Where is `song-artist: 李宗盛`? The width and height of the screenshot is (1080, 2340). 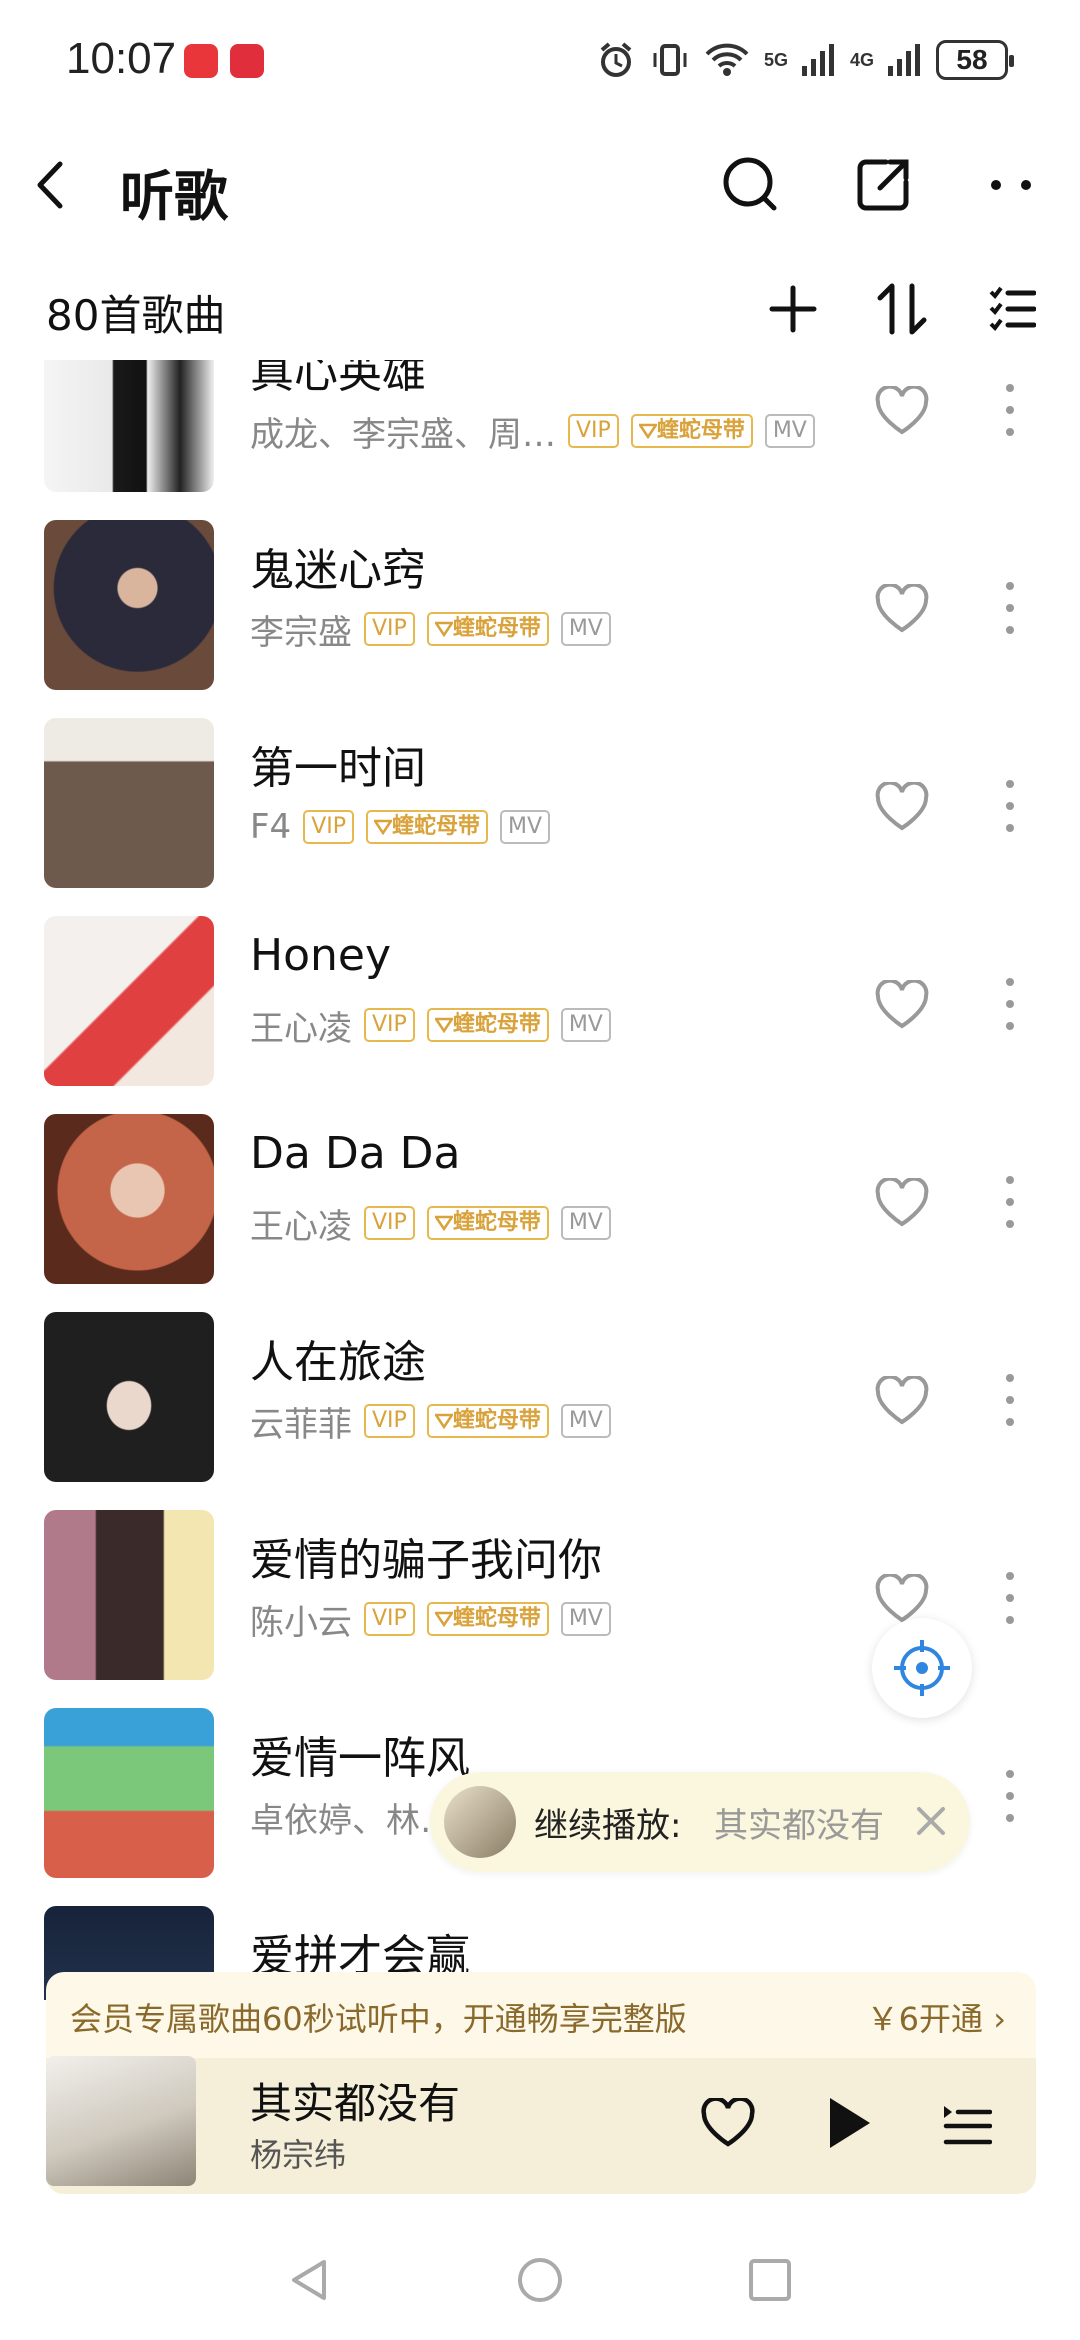
song-artist: 李宗盛 is located at coordinates (301, 632).